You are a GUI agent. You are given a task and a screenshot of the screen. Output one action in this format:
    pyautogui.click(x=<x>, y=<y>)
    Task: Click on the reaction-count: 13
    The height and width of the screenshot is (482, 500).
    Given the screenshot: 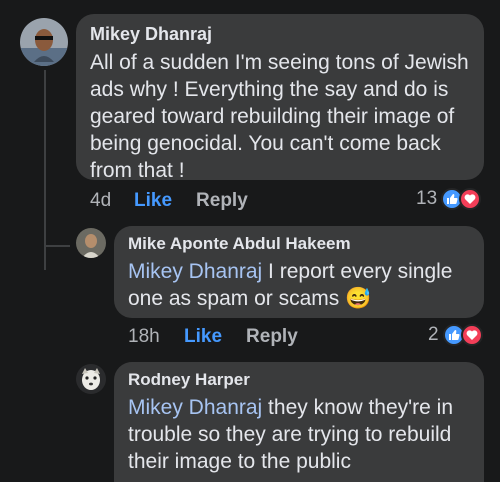 What is the action you would take?
    pyautogui.click(x=427, y=198)
    